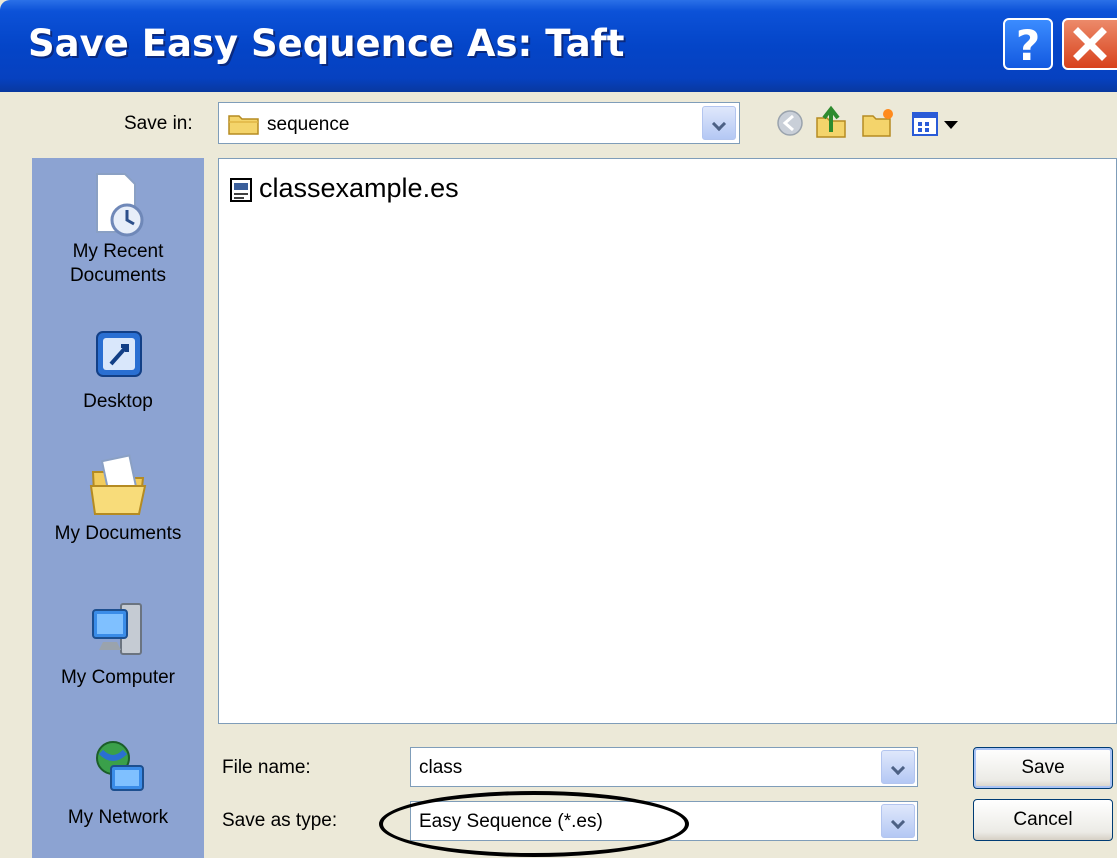  I want to click on views-menu-icon, so click(935, 124).